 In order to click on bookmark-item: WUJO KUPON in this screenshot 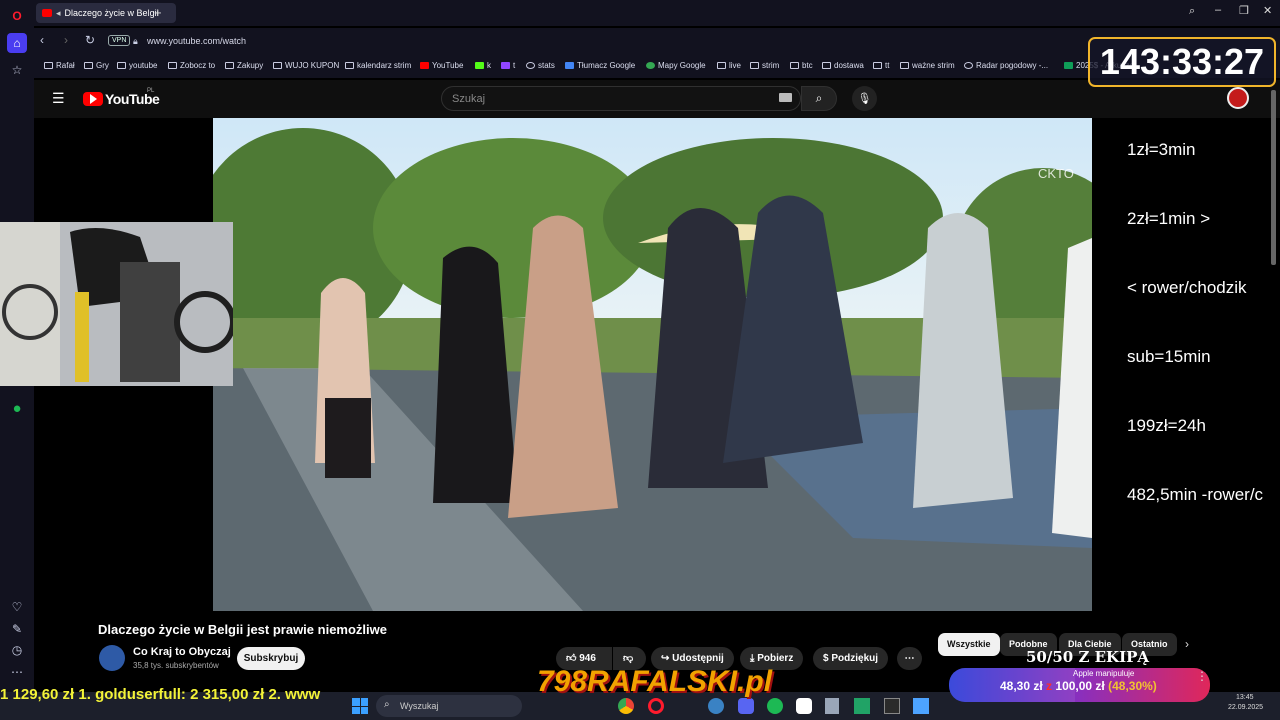, I will do `click(306, 65)`.